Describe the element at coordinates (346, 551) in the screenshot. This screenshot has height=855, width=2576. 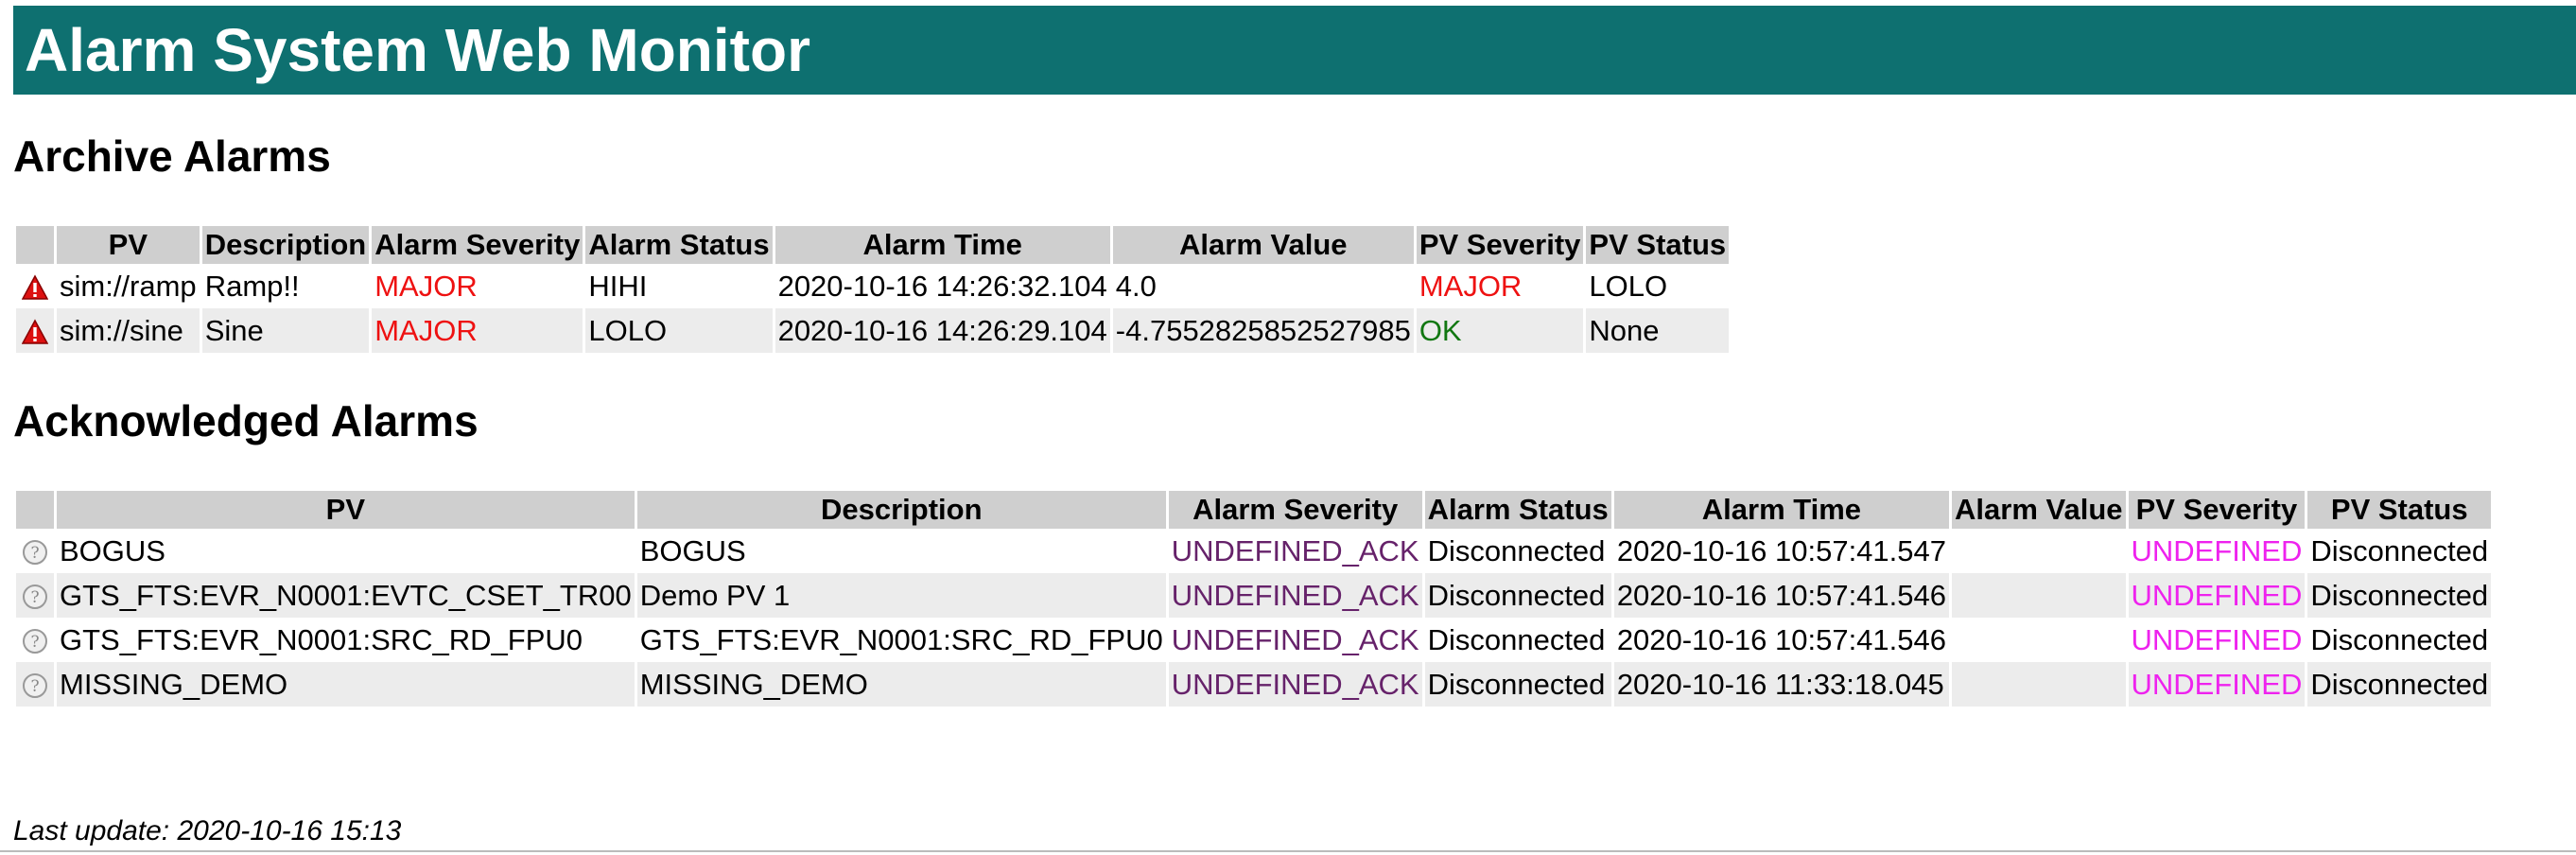
I see `pv-cell: BOGUS` at that location.